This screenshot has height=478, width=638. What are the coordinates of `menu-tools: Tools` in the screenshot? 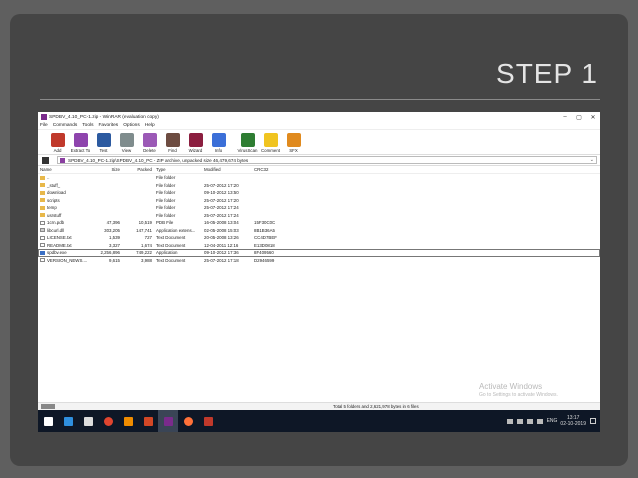 It's located at (87, 125).